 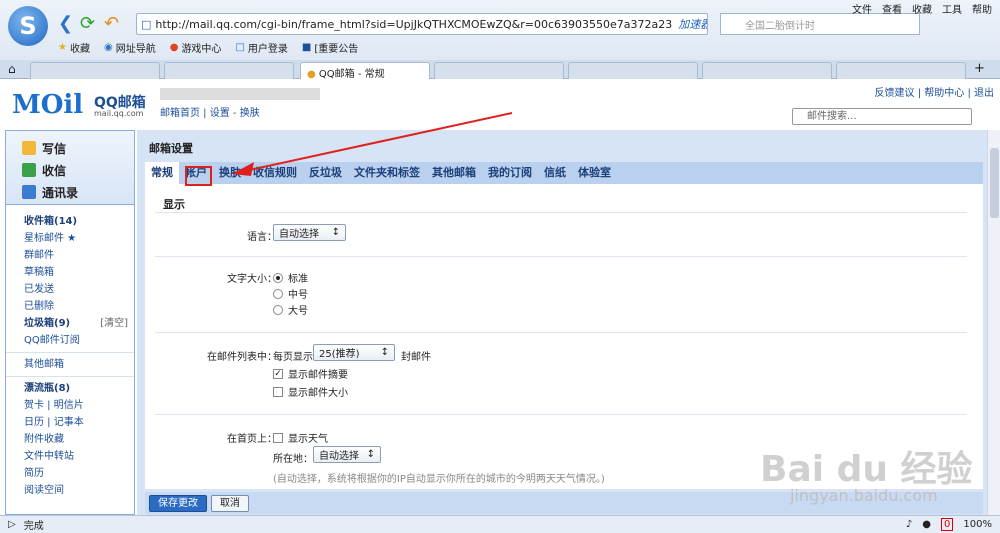 I want to click on new-tab-icon: +, so click(x=979, y=68).